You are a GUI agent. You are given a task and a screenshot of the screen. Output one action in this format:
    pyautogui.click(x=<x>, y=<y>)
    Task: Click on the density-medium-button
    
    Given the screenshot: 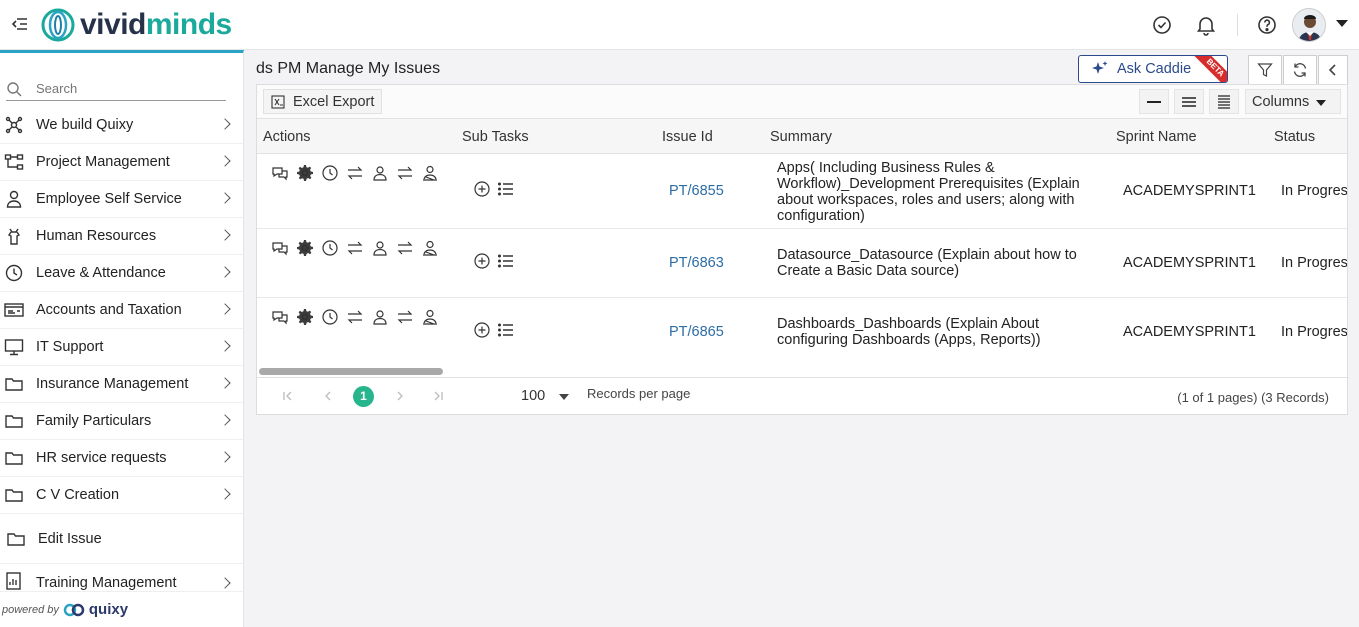 What is the action you would take?
    pyautogui.click(x=1189, y=101)
    